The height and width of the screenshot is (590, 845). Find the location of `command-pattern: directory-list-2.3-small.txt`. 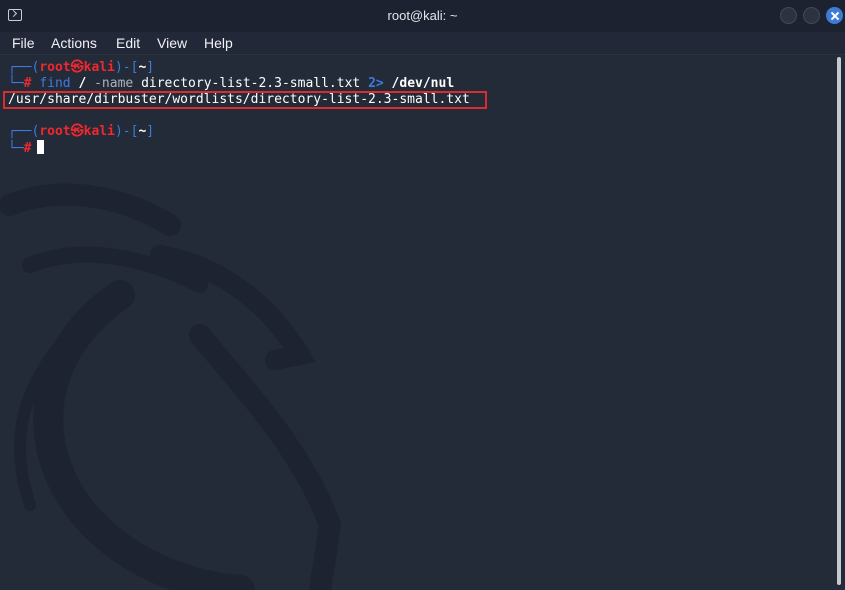

command-pattern: directory-list-2.3-small.txt is located at coordinates (251, 83).